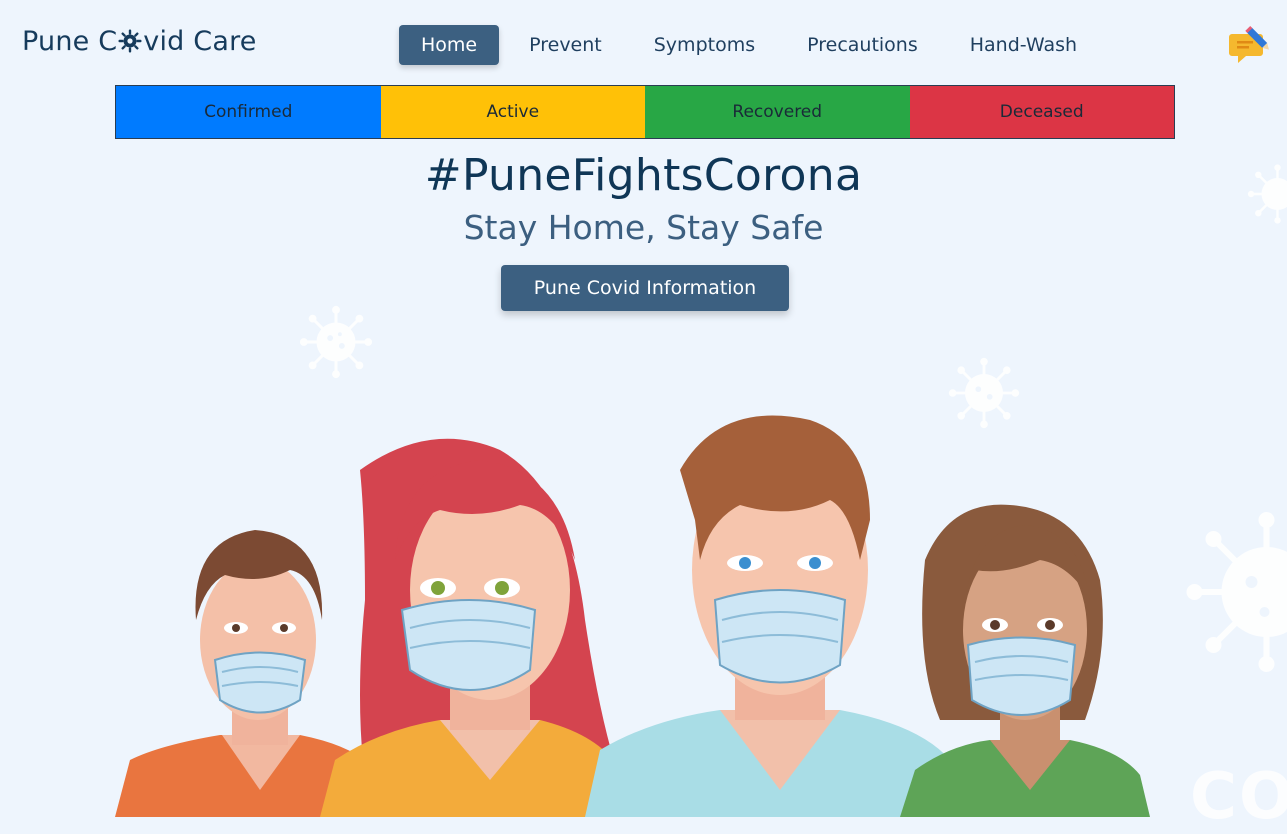  I want to click on person-girl, so click(475, 628).